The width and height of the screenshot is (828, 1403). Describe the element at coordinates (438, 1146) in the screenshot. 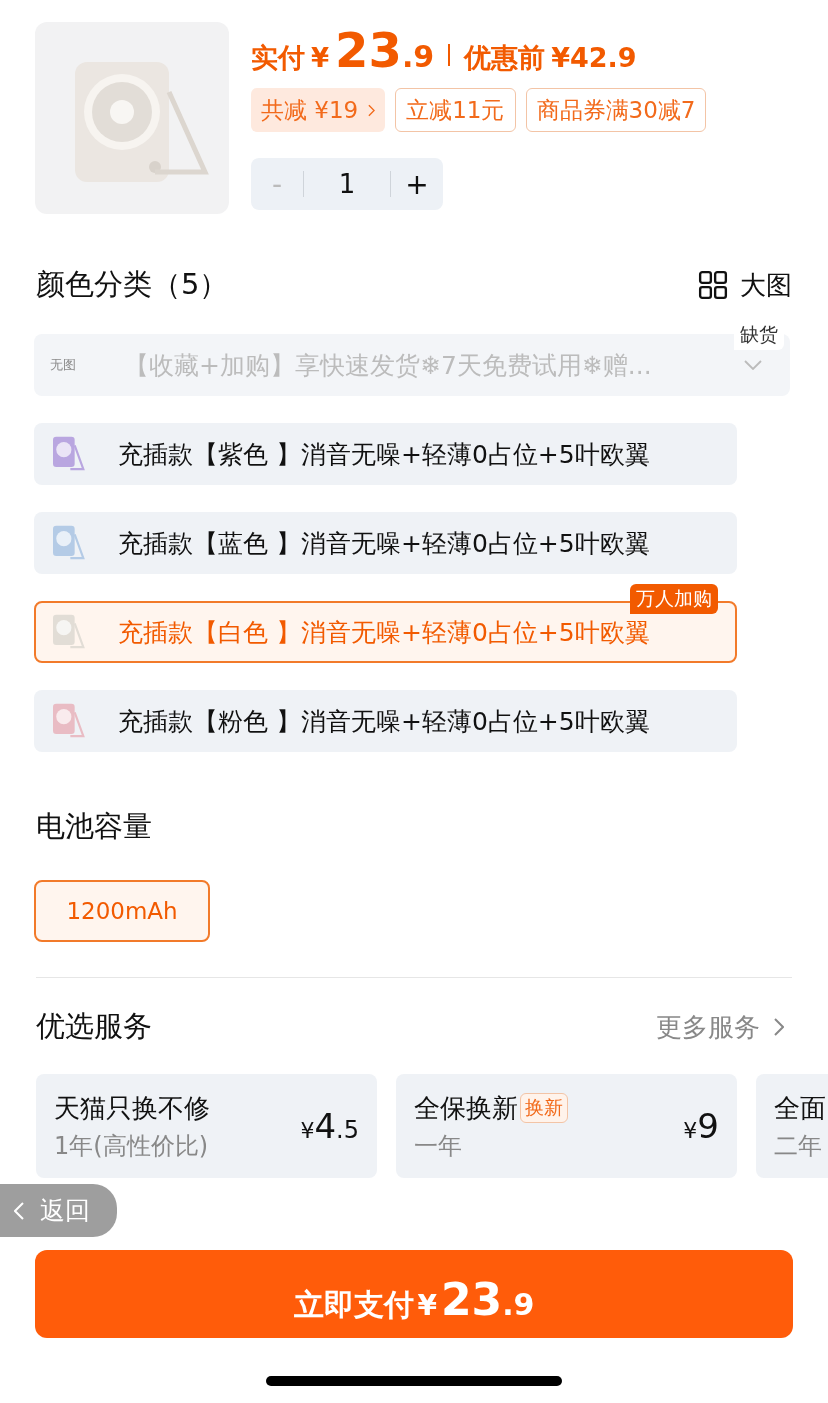

I see `service-term: 一年` at that location.